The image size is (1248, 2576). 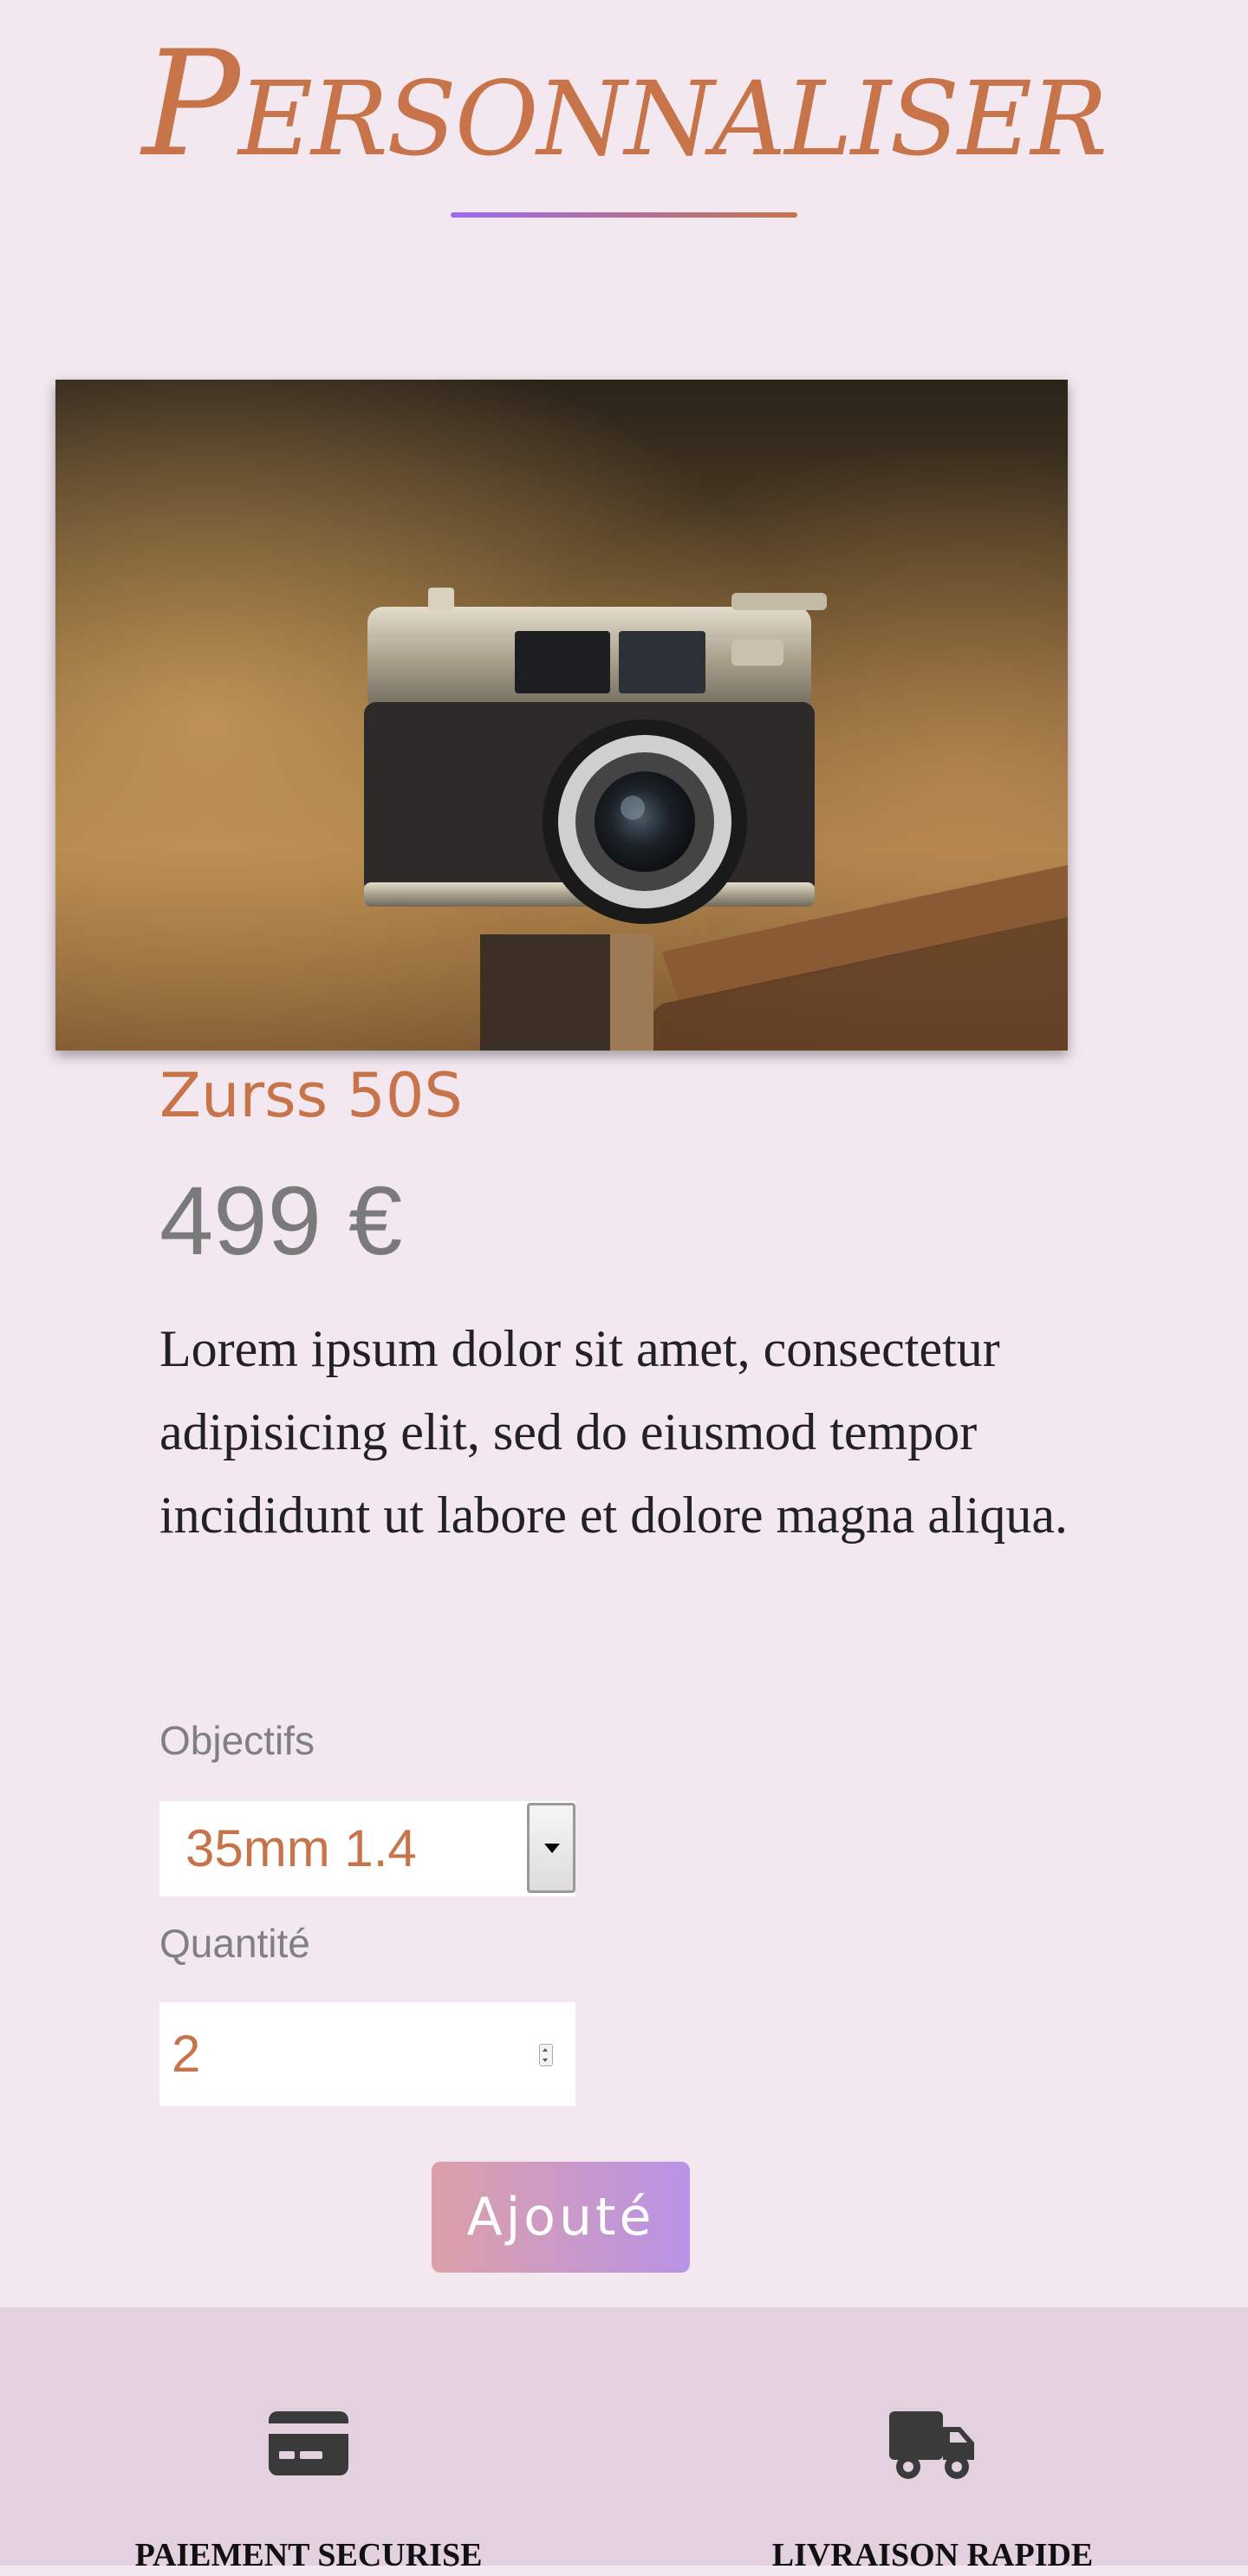 What do you see at coordinates (281, 1221) in the screenshot?
I see `product-price: 499 €` at bounding box center [281, 1221].